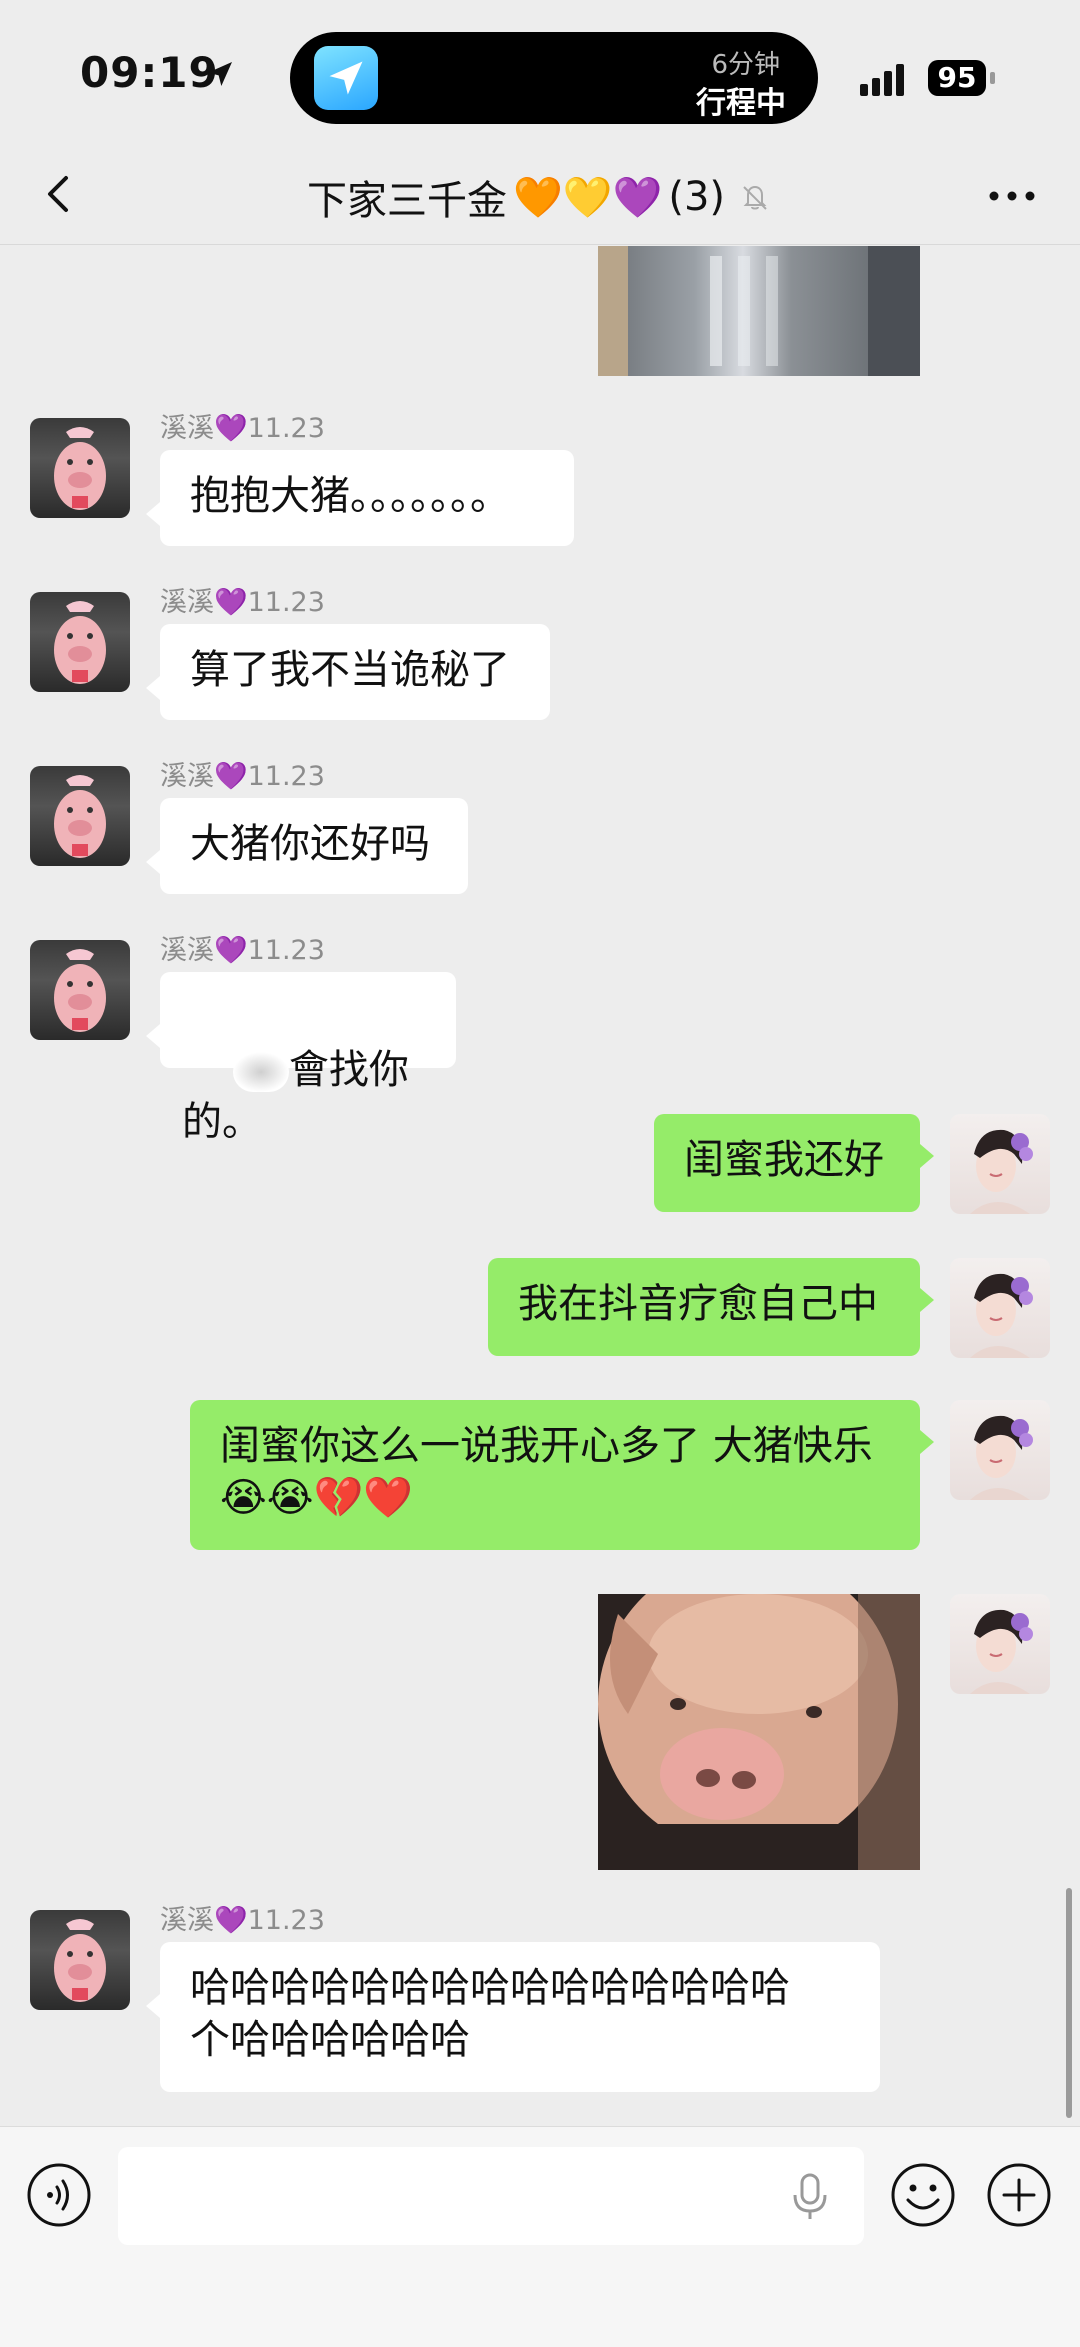  Describe the element at coordinates (741, 103) in the screenshot. I see `island-status: 行程中` at that location.